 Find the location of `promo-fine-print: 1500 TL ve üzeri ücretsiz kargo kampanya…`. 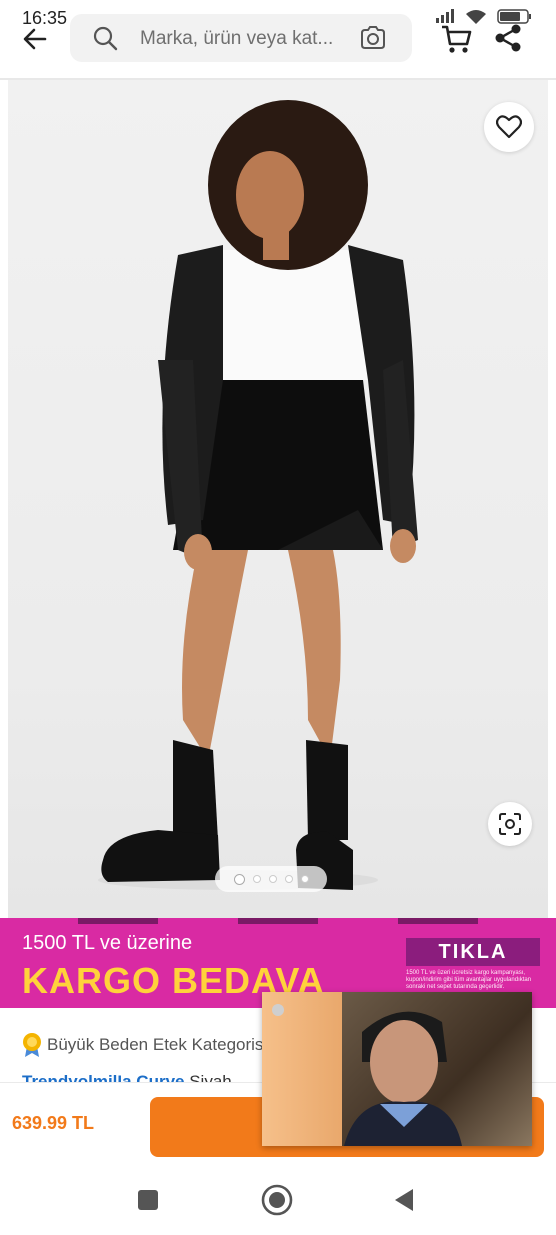

promo-fine-print: 1500 TL ve üzeri ücretsiz kargo kampanya… is located at coordinates (469, 980).